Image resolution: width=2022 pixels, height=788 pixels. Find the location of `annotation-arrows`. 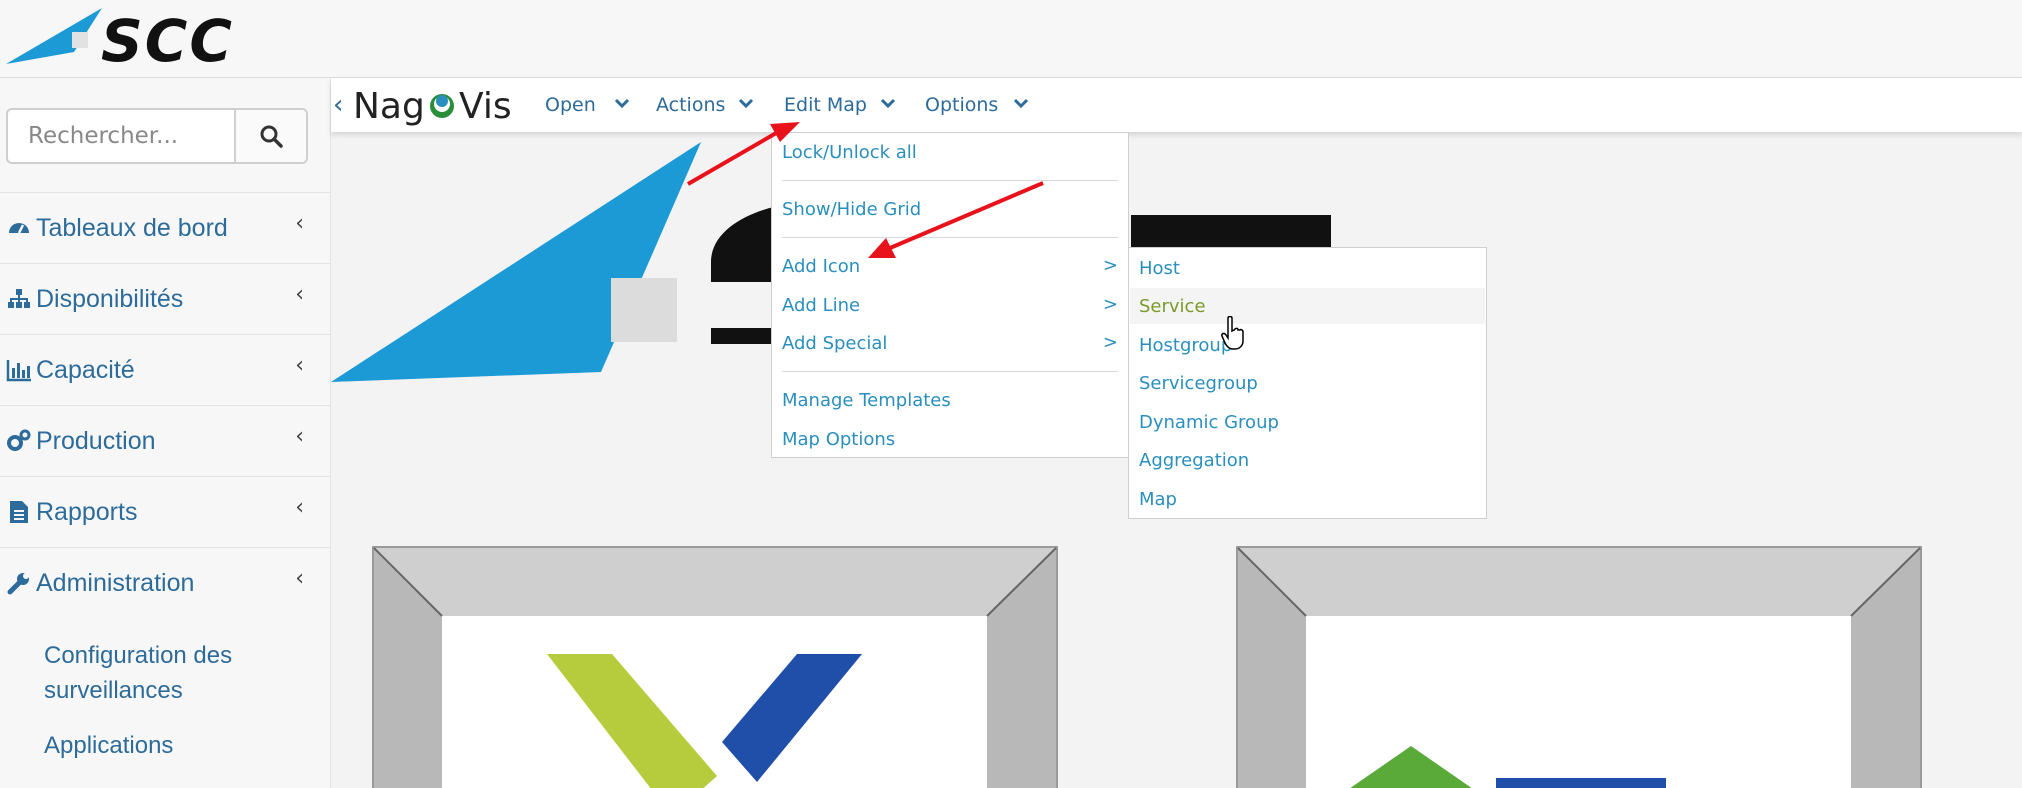

annotation-arrows is located at coordinates (865, 190).